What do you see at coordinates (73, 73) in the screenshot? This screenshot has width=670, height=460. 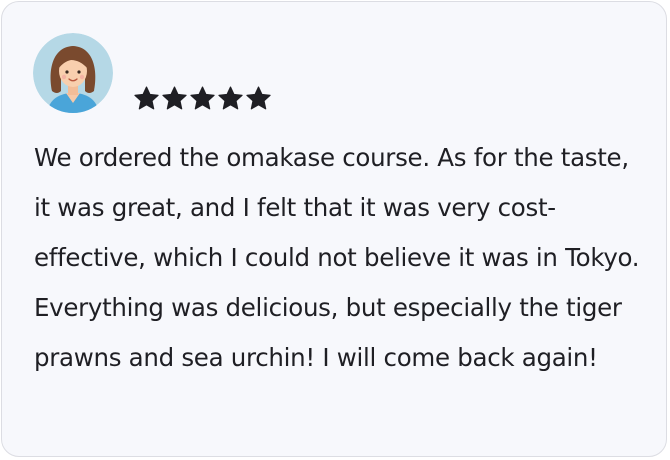 I see `user-avatar-icon` at bounding box center [73, 73].